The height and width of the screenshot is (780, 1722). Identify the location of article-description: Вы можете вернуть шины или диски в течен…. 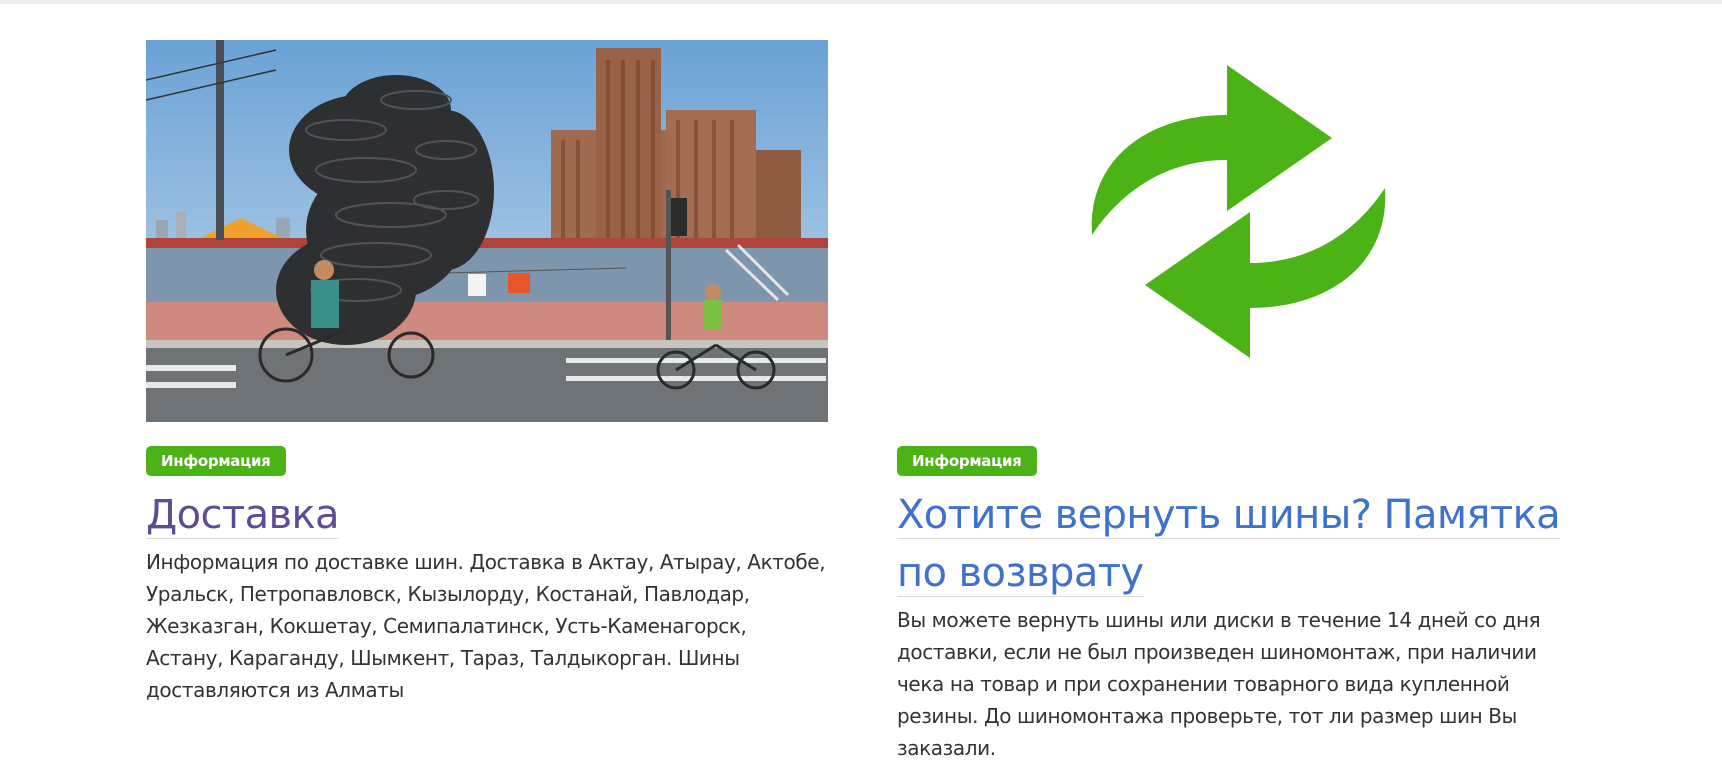
(1219, 684).